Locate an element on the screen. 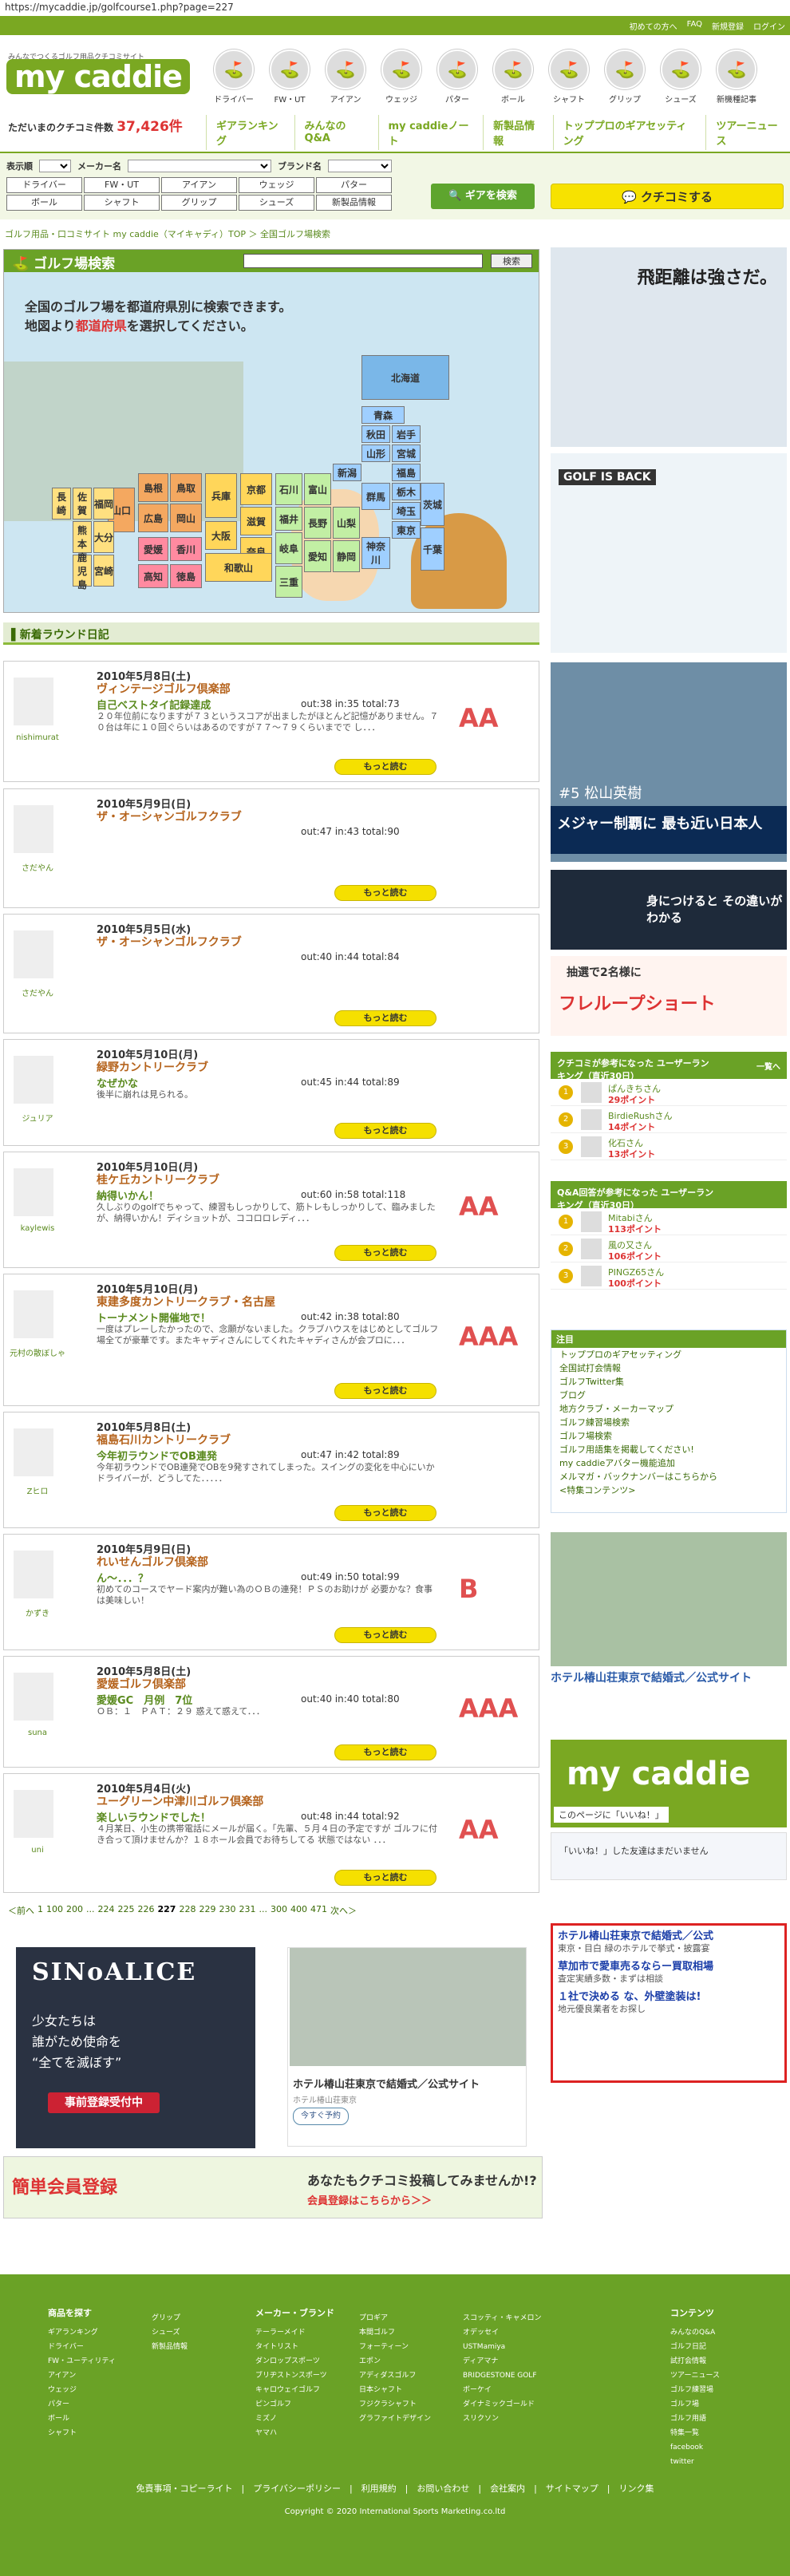 This screenshot has width=790, height=2576. rank-row: 1 ぱんきちさん 29ポイント is located at coordinates (669, 1092).